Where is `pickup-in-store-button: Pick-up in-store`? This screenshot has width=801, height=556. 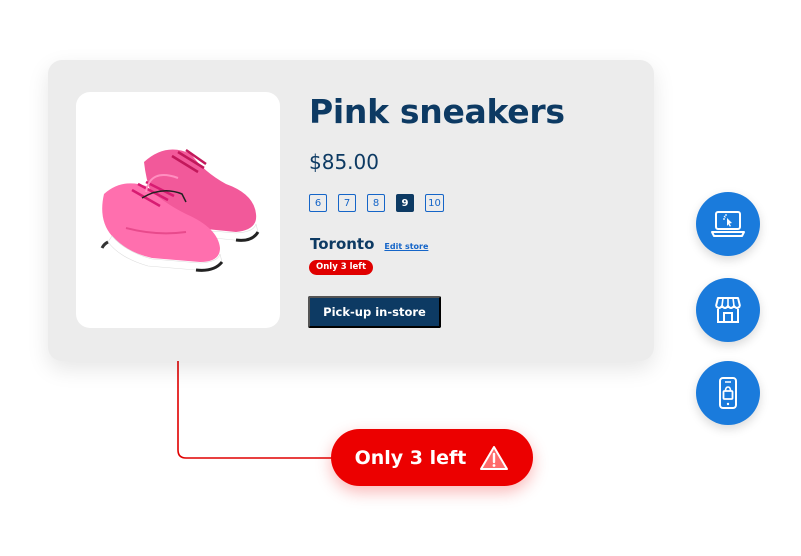
pickup-in-store-button: Pick-up in-store is located at coordinates (374, 312).